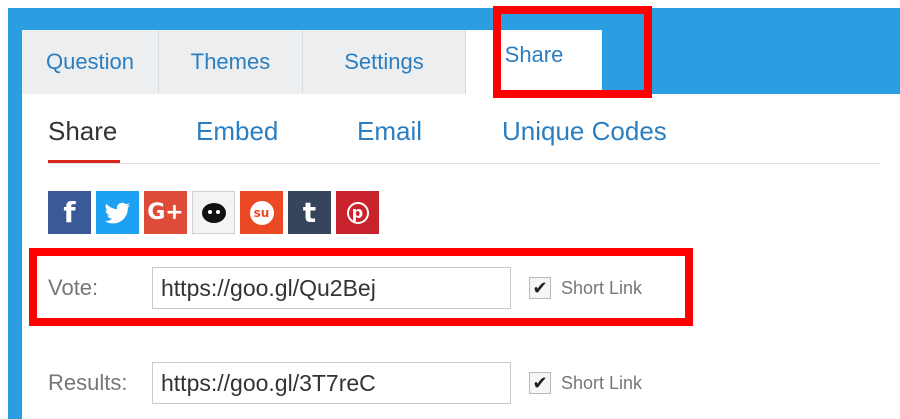 This screenshot has width=900, height=419. I want to click on reddit-share-button, so click(213, 212).